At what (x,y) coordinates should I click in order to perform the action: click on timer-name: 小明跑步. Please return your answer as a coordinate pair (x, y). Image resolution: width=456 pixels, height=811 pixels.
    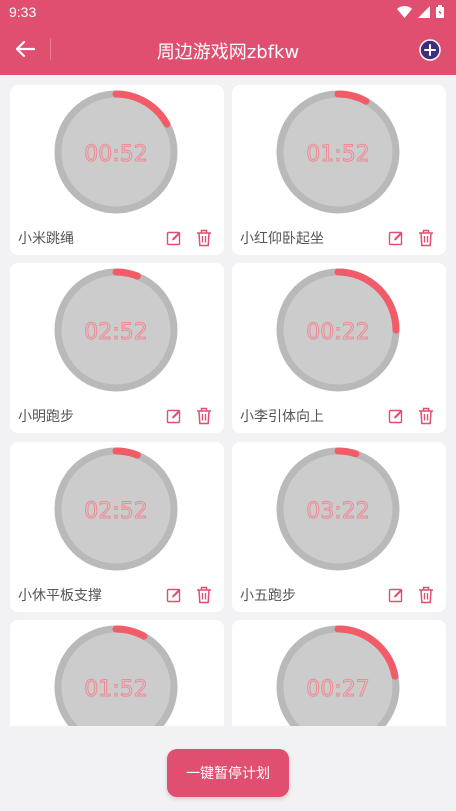
    Looking at the image, I should click on (46, 417).